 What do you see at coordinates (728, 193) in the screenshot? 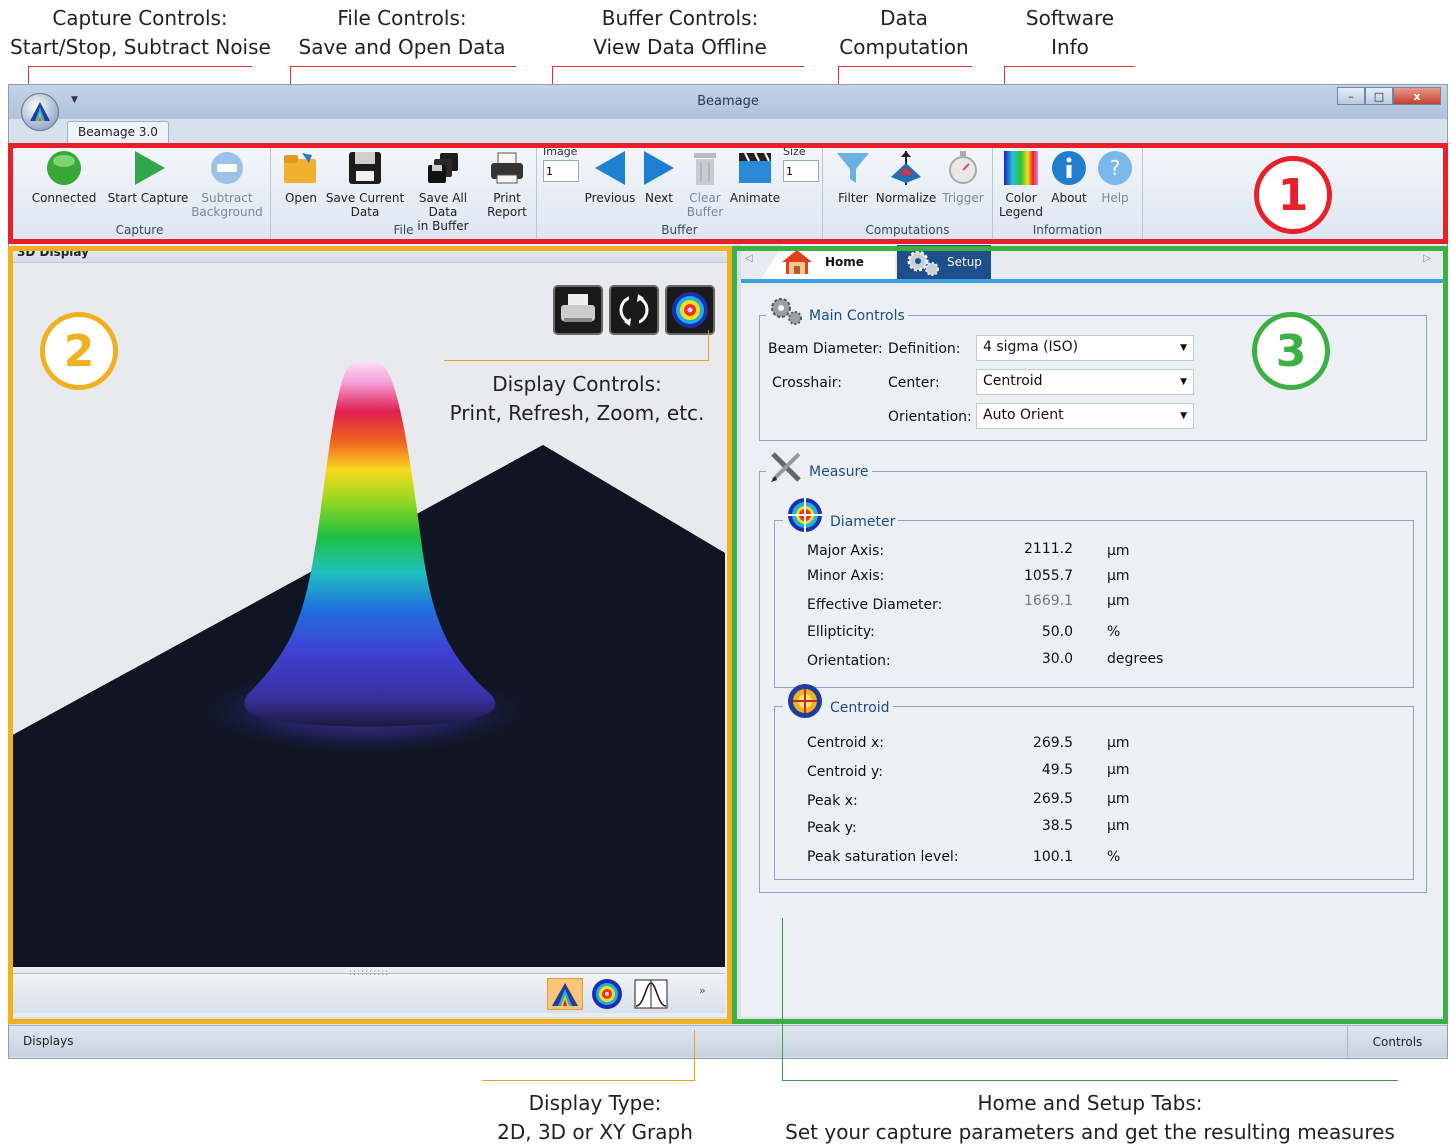
I see `highlight-frame-ribbon` at bounding box center [728, 193].